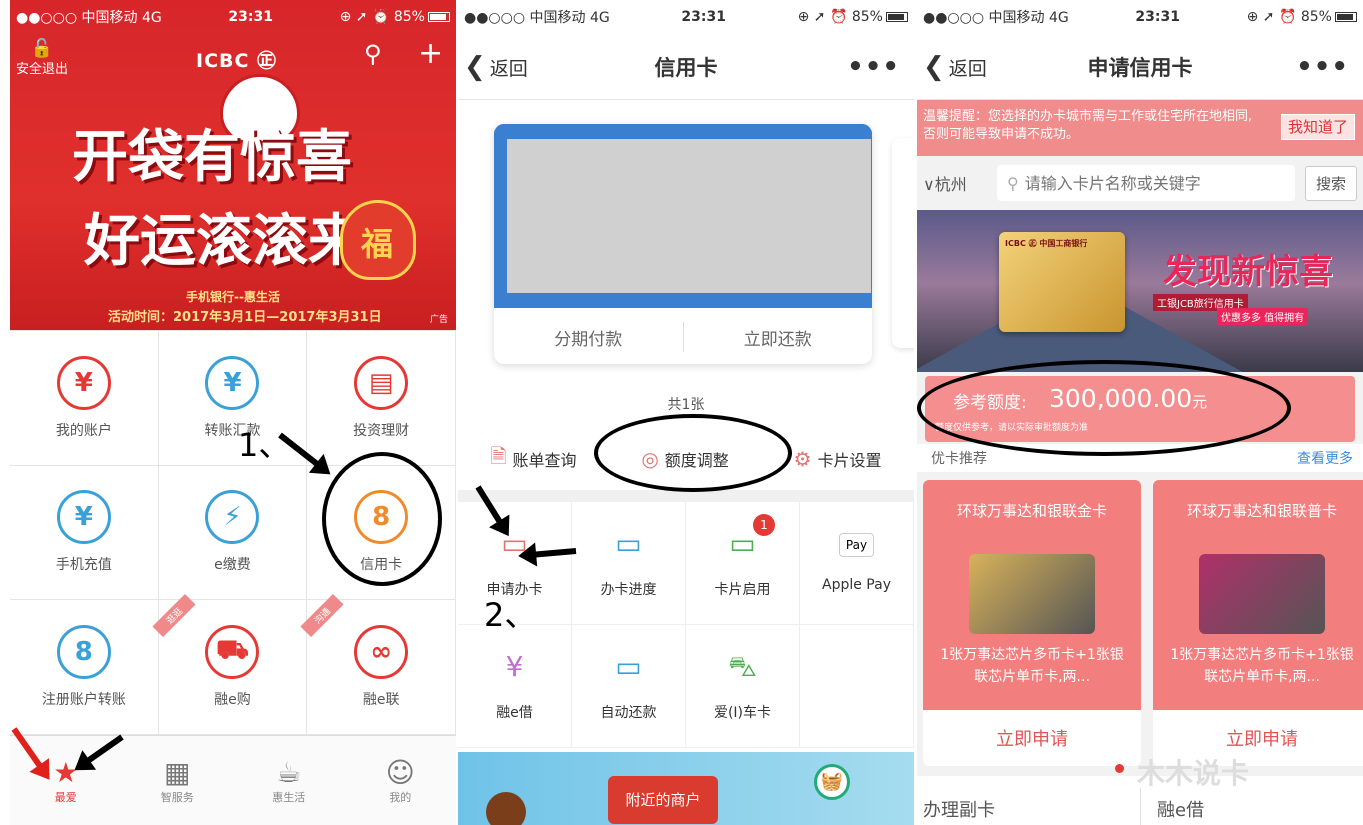 The width and height of the screenshot is (1363, 825). What do you see at coordinates (693, 453) in the screenshot?
I see `annotation-ellipse-limit-adjust` at bounding box center [693, 453].